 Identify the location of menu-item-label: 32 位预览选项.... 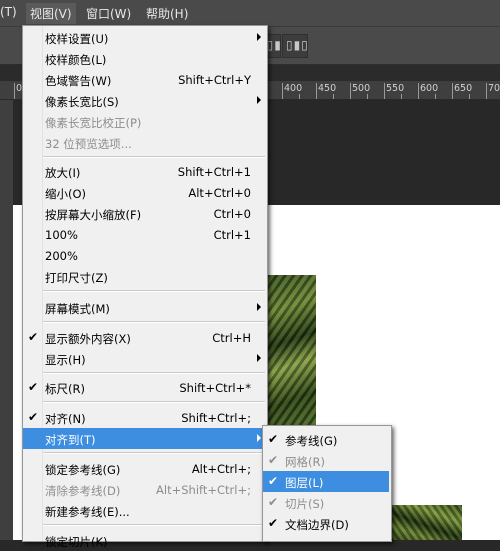
(88, 144).